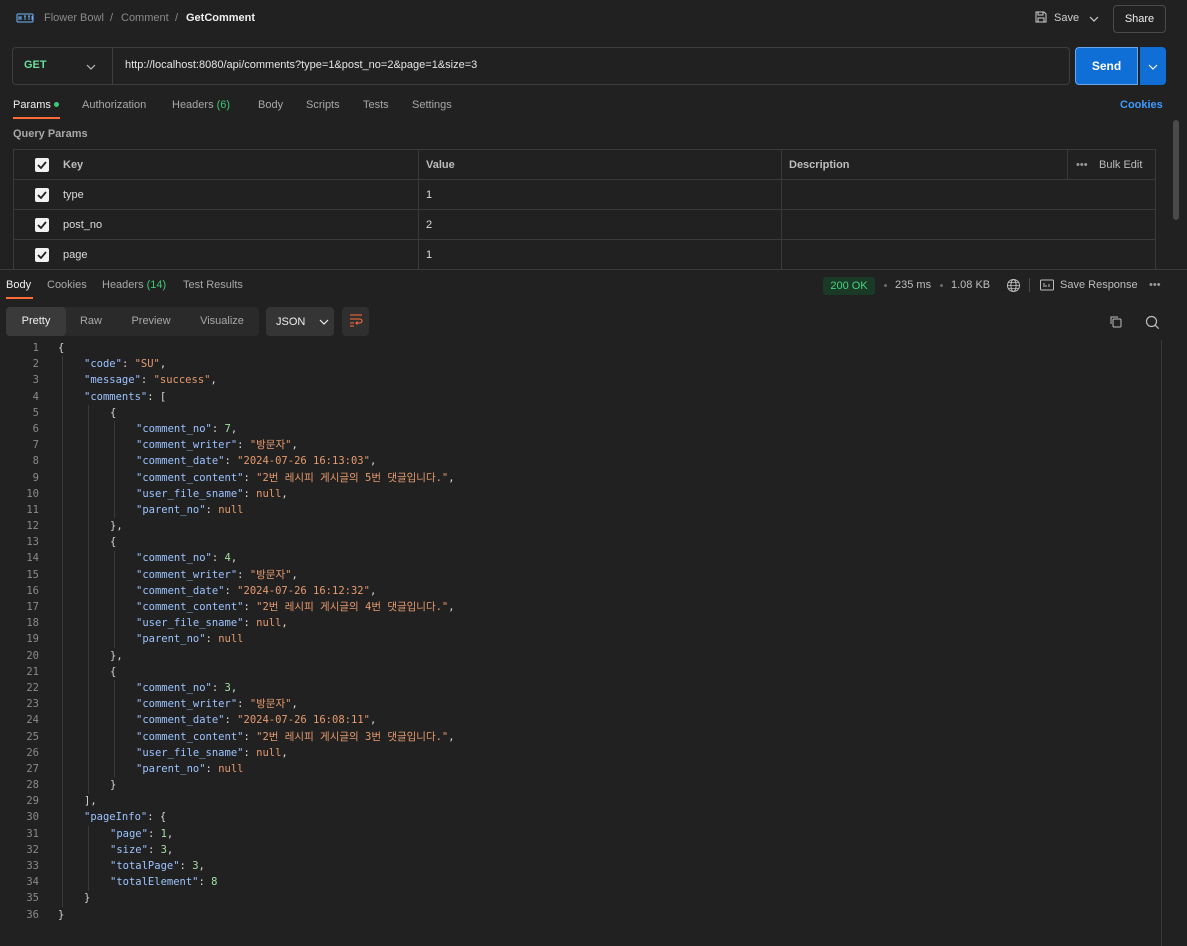  What do you see at coordinates (73, 165) in the screenshot?
I see `column-header-key: Key` at bounding box center [73, 165].